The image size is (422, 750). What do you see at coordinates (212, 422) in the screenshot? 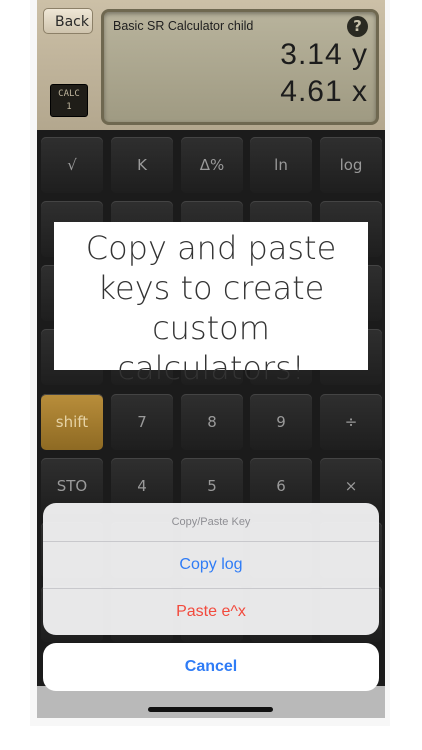
I see `key-8: 8` at bounding box center [212, 422].